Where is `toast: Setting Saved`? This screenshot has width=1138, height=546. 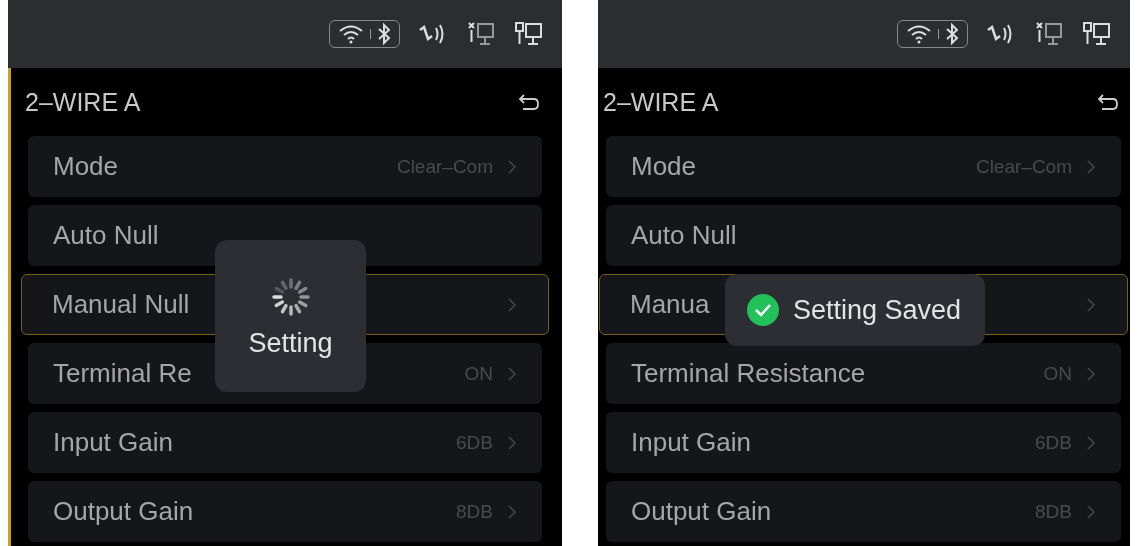 toast: Setting Saved is located at coordinates (855, 310).